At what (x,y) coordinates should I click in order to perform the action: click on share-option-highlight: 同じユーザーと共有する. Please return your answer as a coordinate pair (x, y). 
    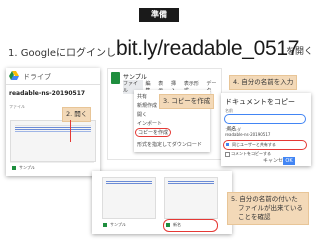
    Looking at the image, I should click on (265, 145).